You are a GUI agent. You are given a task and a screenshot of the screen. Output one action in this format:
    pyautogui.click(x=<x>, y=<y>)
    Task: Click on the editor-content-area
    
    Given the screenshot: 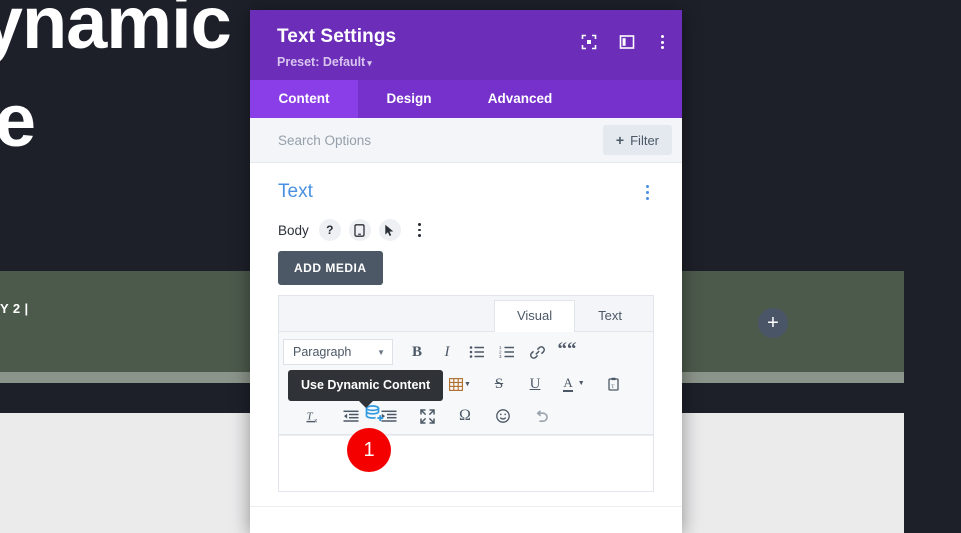 What is the action you would take?
    pyautogui.click(x=466, y=463)
    